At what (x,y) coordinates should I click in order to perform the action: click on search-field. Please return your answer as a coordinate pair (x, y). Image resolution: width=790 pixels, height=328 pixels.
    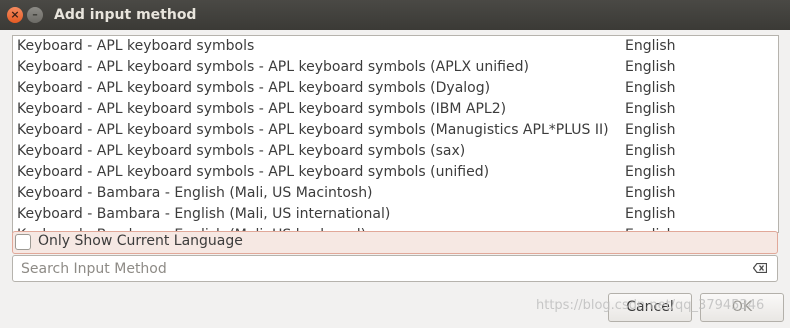
    Looking at the image, I should click on (395, 268).